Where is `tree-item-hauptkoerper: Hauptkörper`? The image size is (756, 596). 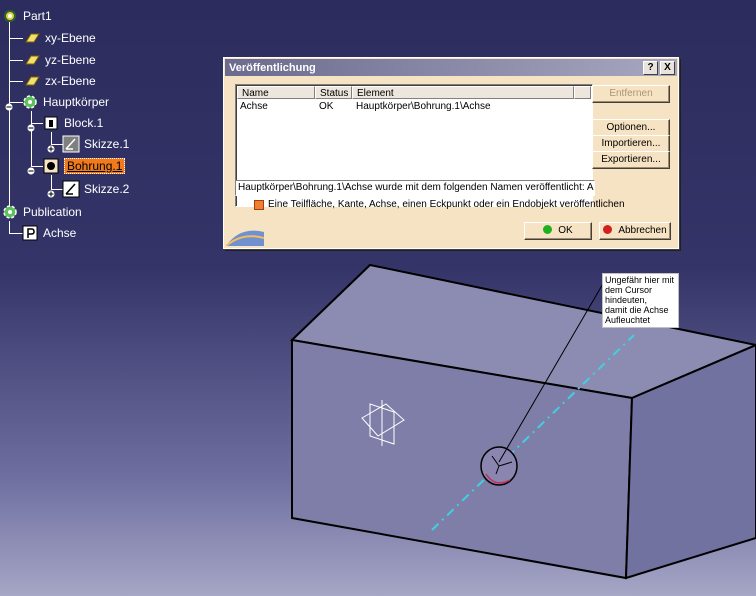
tree-item-hauptkoerper: Hauptkörper is located at coordinates (65, 102).